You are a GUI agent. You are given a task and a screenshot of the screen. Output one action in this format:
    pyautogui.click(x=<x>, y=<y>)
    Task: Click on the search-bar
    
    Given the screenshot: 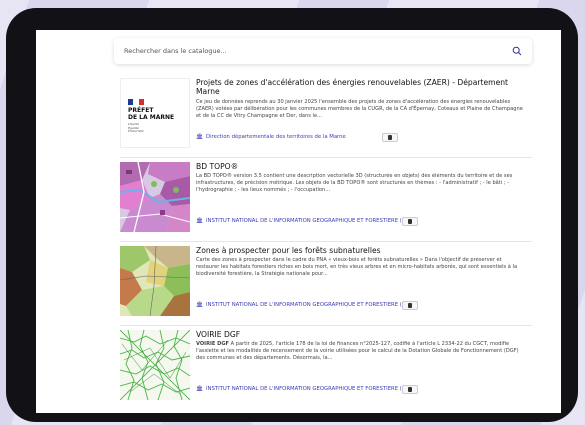 What is the action you would take?
    pyautogui.click(x=323, y=51)
    